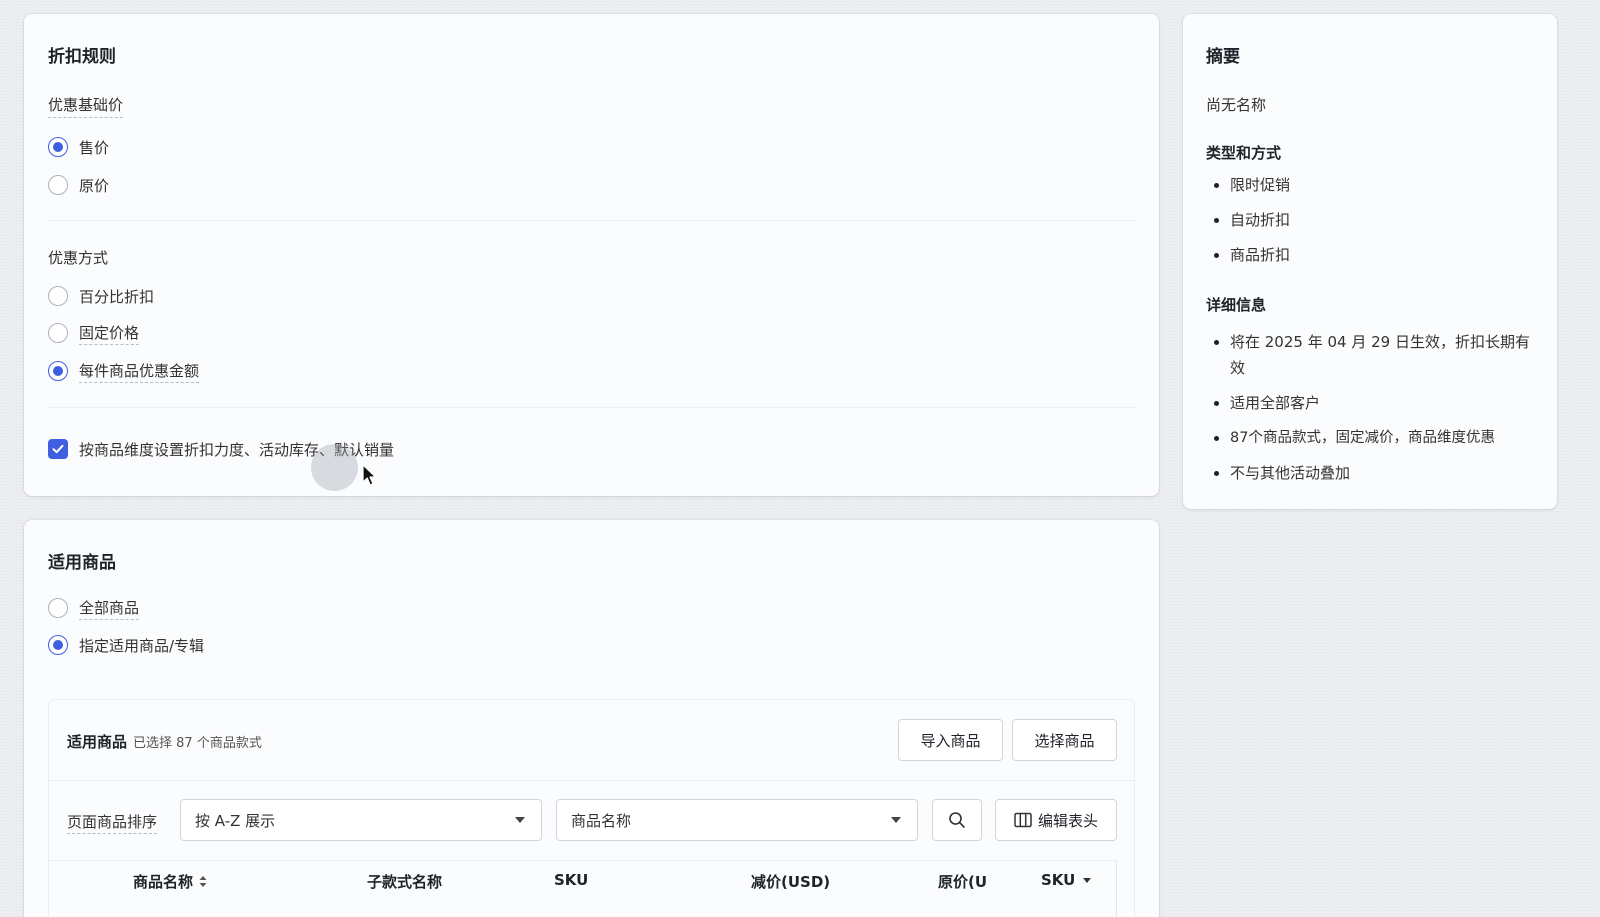  What do you see at coordinates (1371, 255) in the screenshot?
I see `list-item: 商品折扣` at bounding box center [1371, 255].